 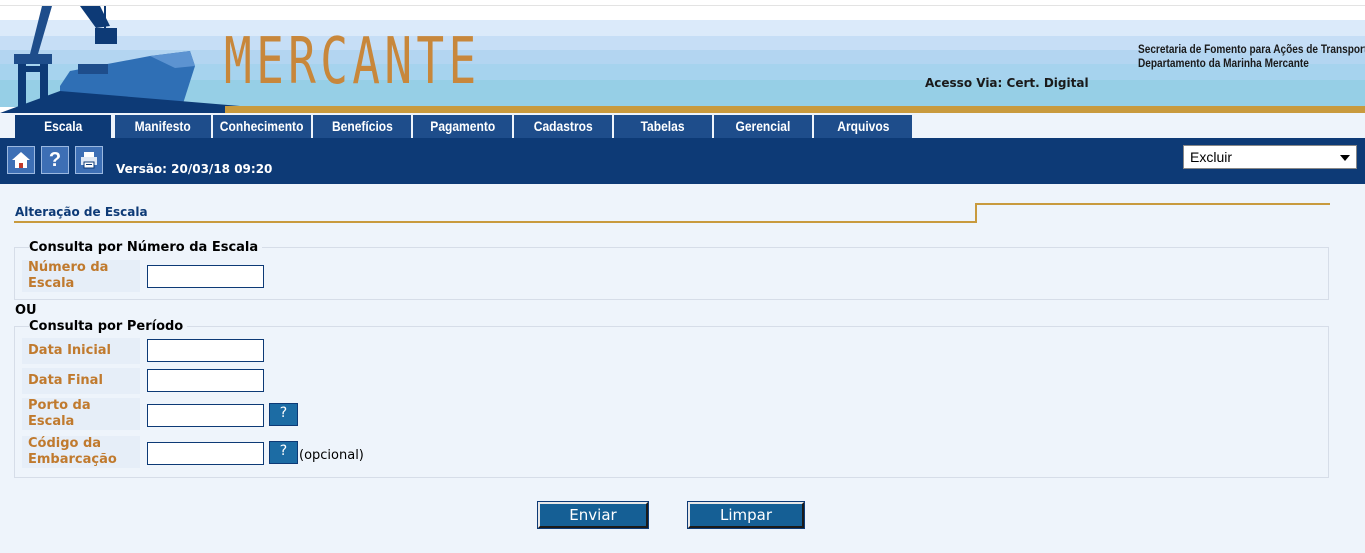 I want to click on number-search-legend: Consulta por Número da Escala, so click(x=146, y=247).